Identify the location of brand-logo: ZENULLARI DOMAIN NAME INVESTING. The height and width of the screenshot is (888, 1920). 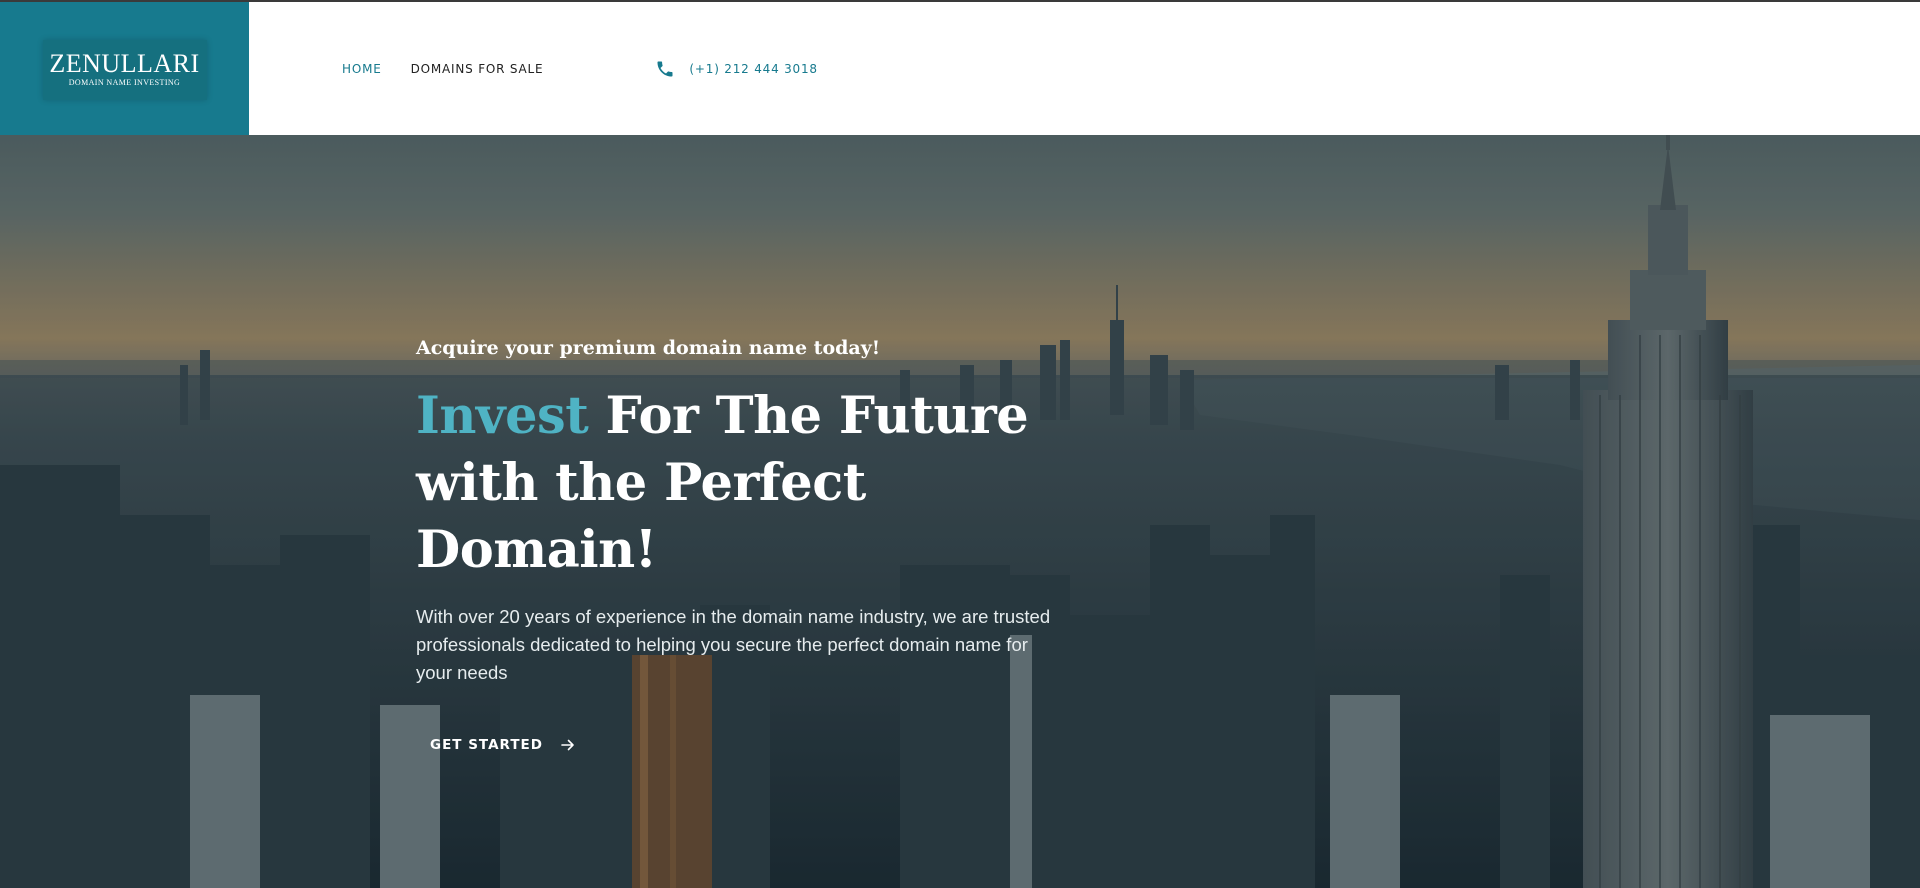
(124, 69).